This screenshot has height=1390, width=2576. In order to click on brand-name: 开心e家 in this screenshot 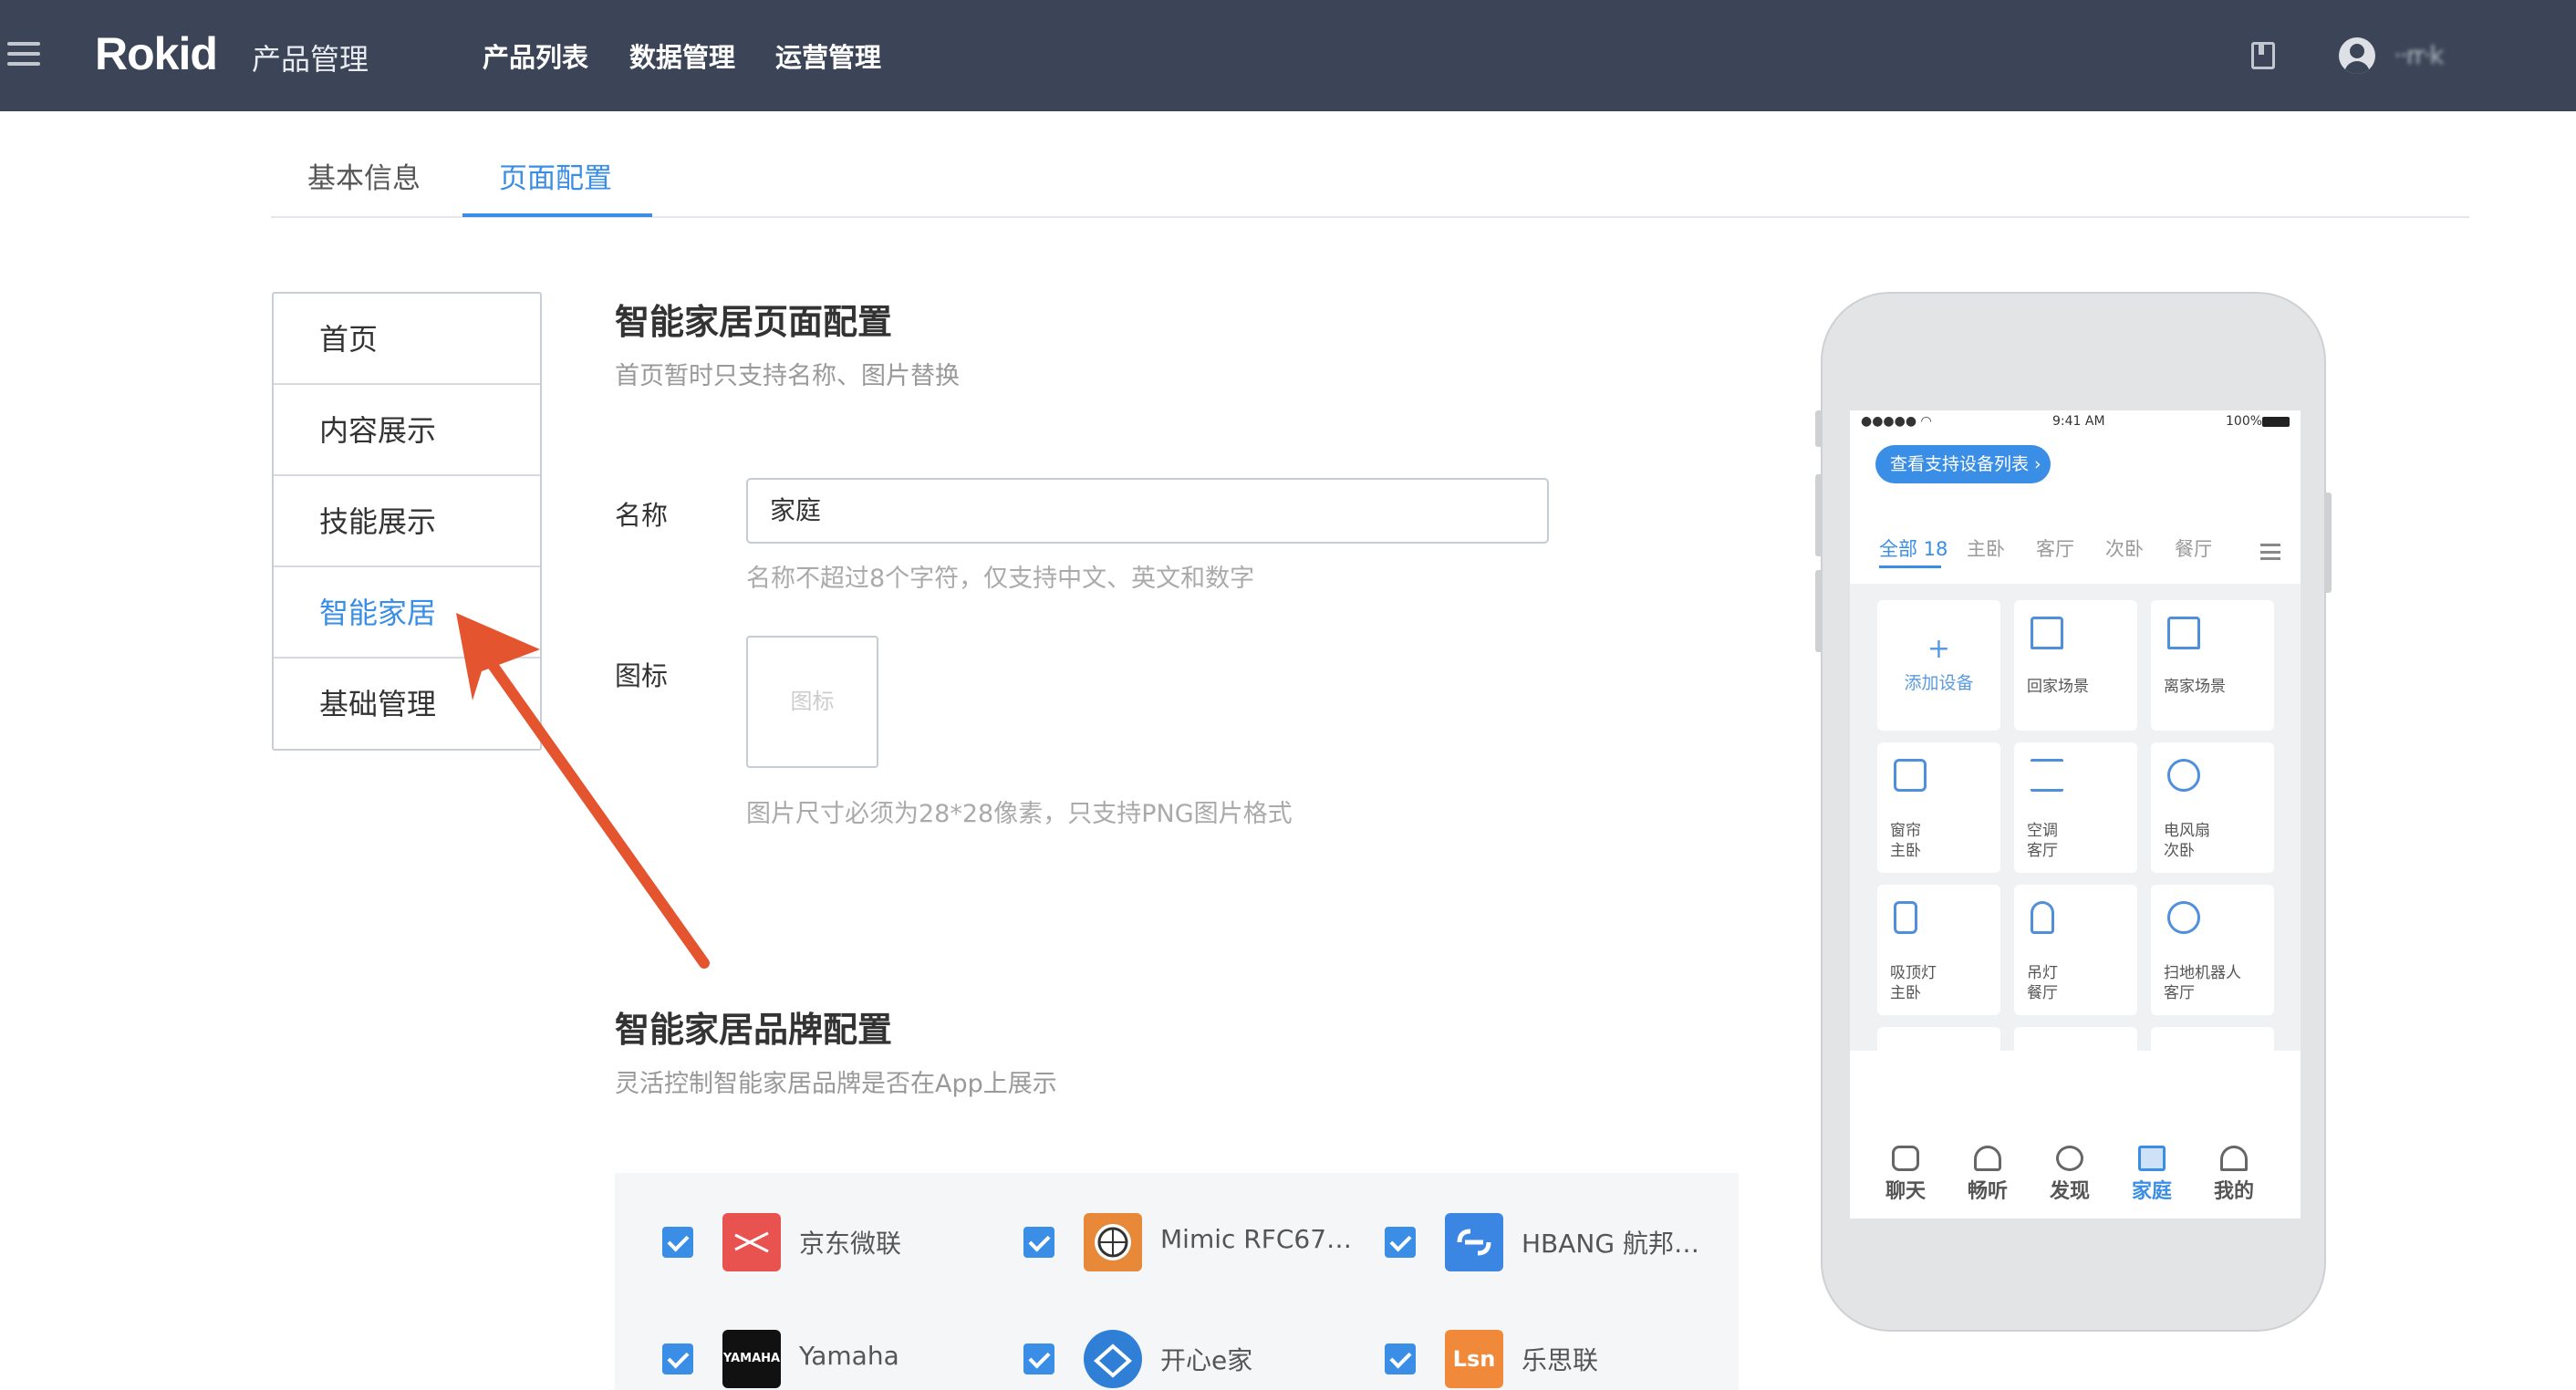, I will do `click(1206, 1360)`.